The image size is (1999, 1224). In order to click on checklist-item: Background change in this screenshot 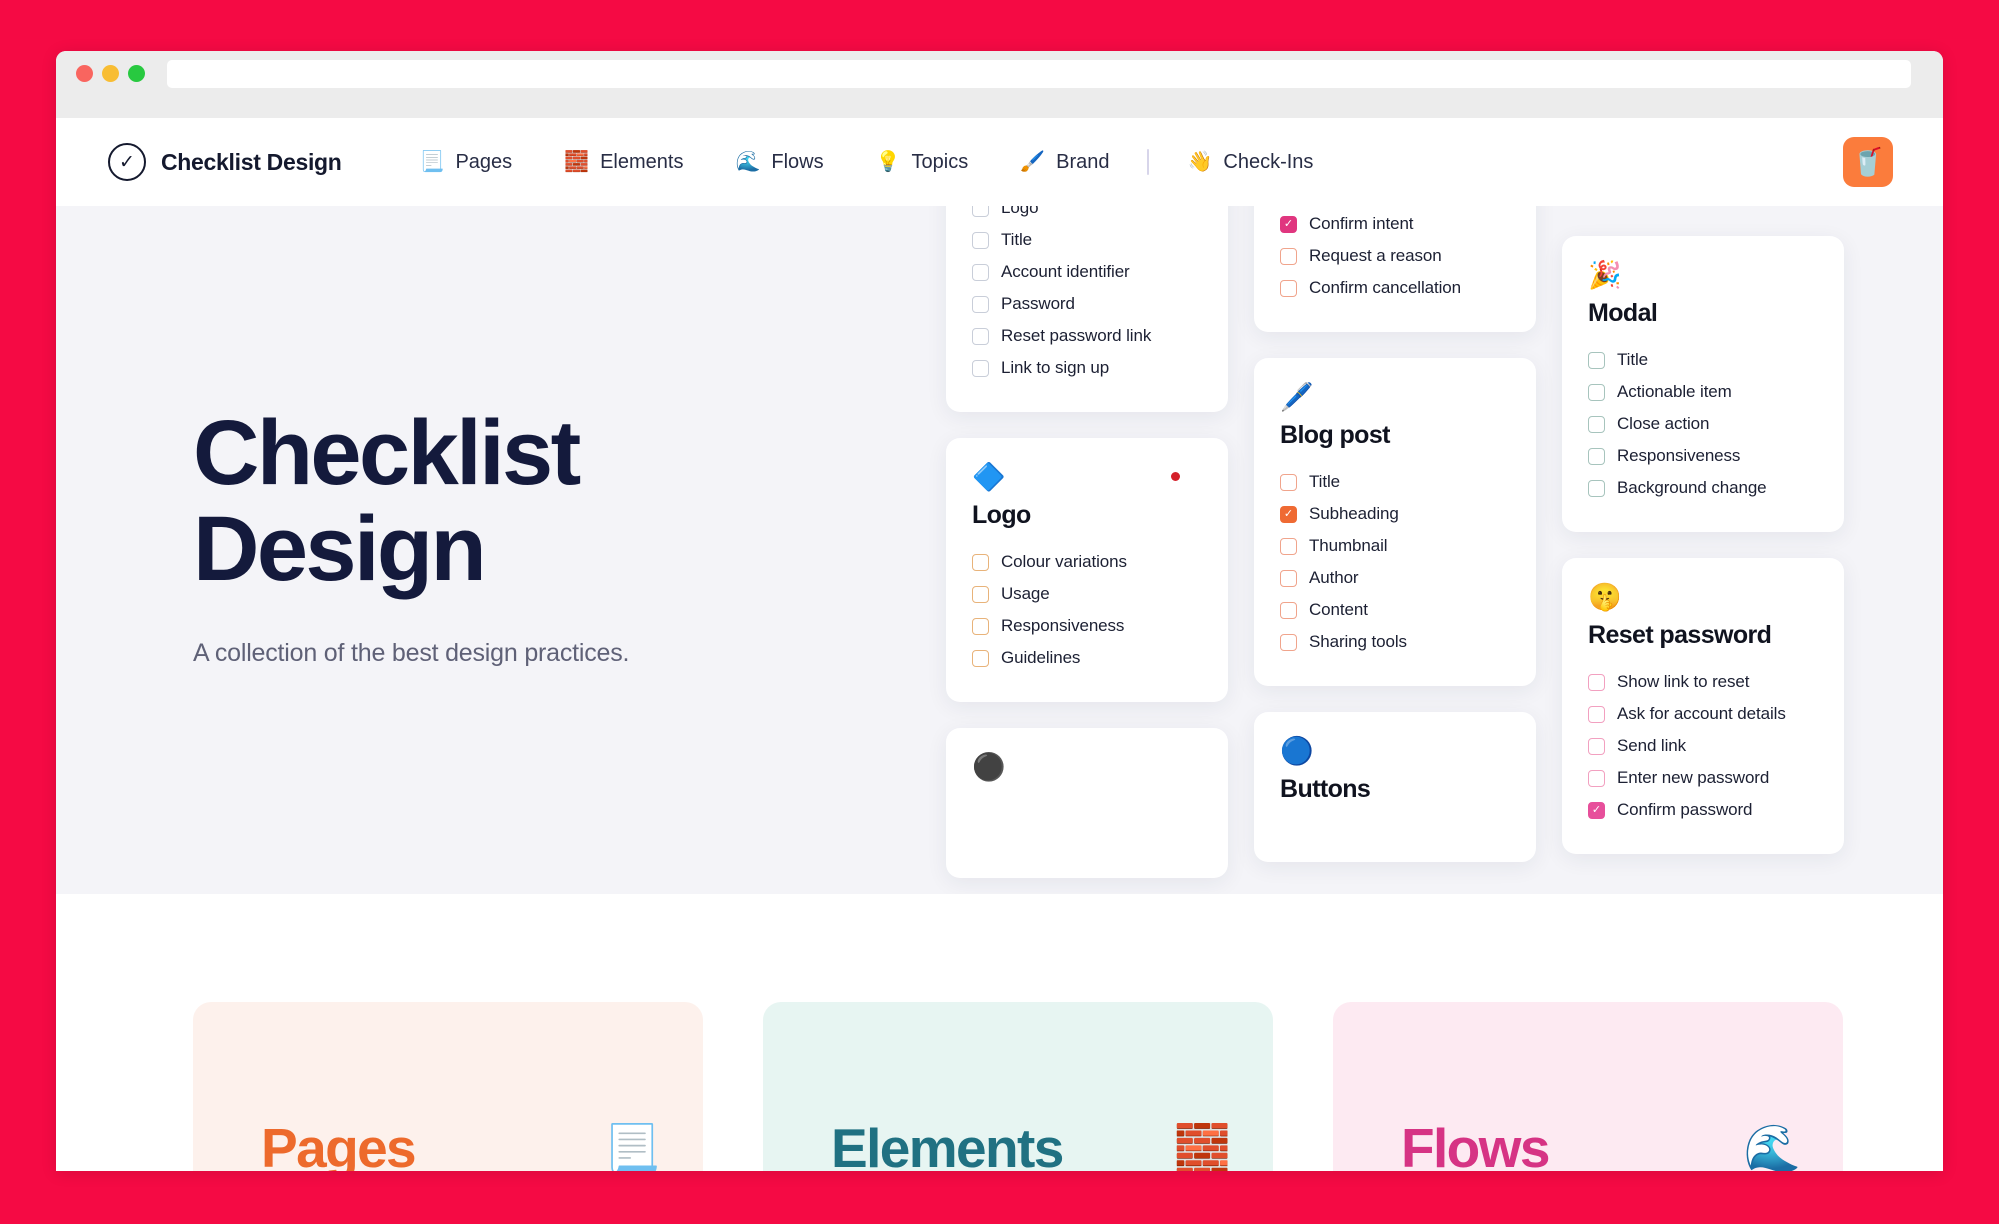, I will do `click(1703, 488)`.